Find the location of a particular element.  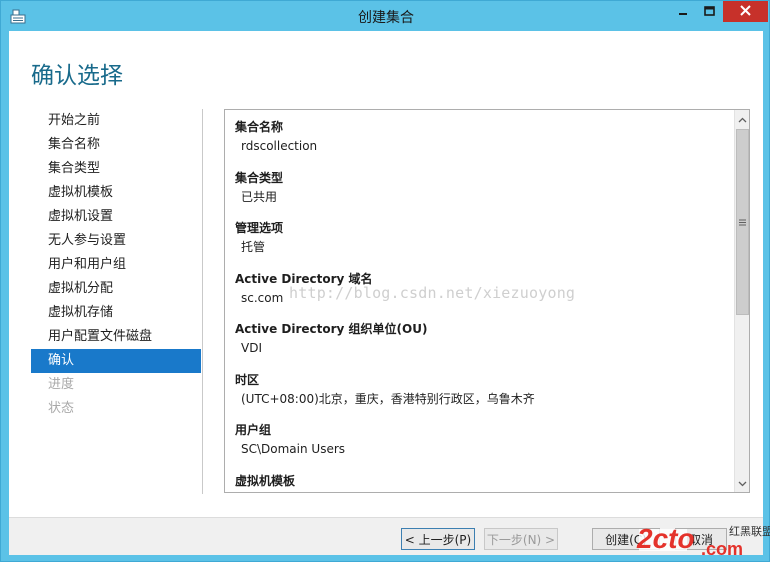

detail-field: 虚拟机模板 is located at coordinates (480, 482).